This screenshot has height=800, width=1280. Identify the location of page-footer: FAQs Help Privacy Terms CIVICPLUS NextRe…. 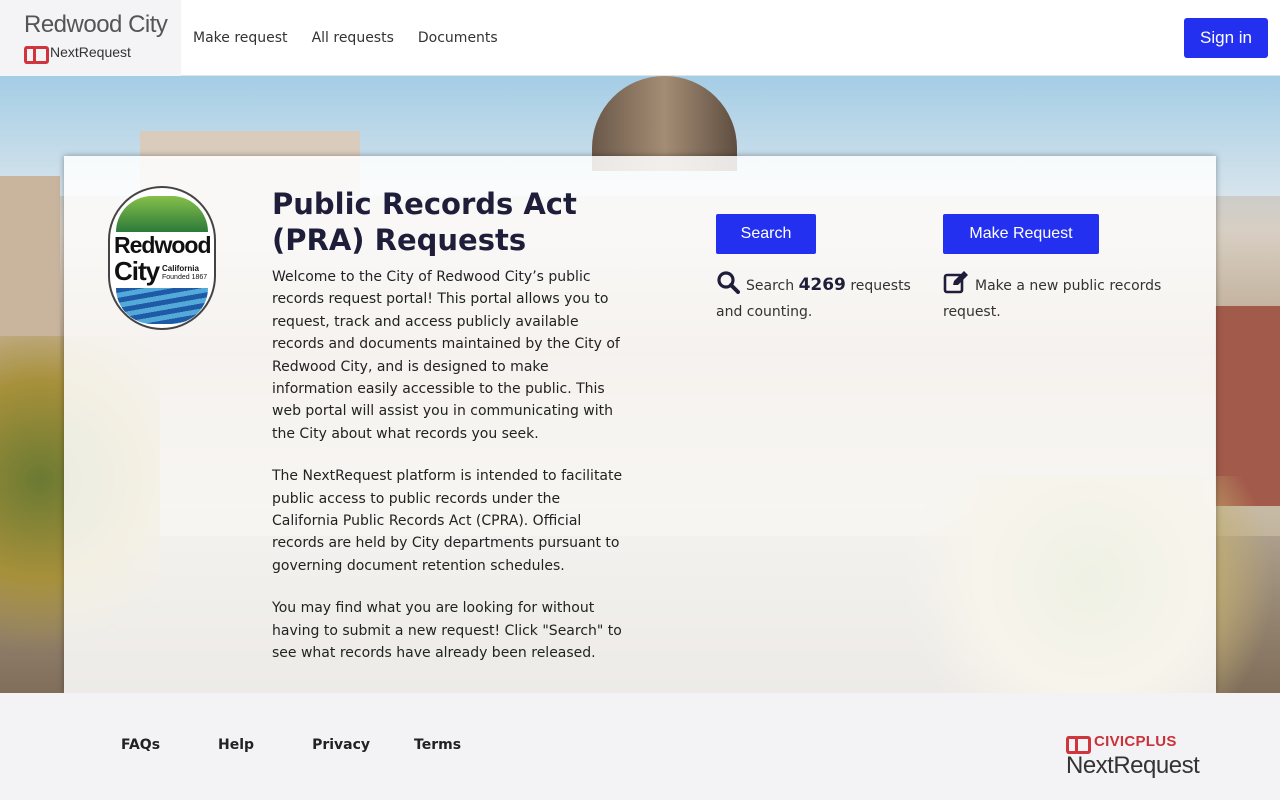
(640, 746).